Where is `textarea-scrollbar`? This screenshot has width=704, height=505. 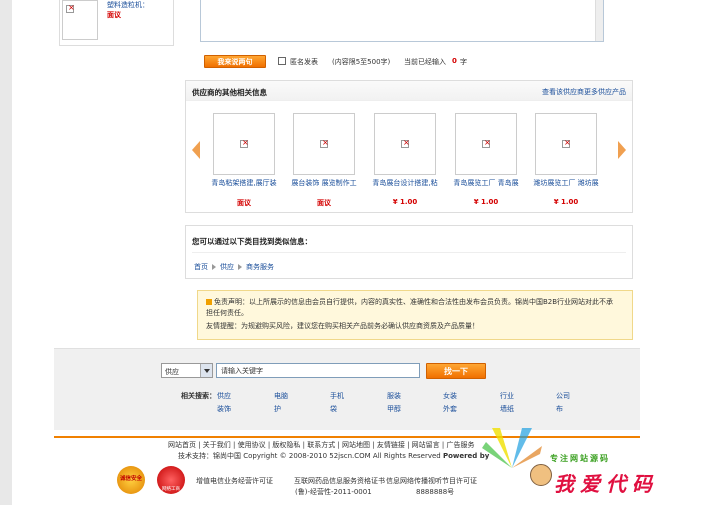 textarea-scrollbar is located at coordinates (599, 20).